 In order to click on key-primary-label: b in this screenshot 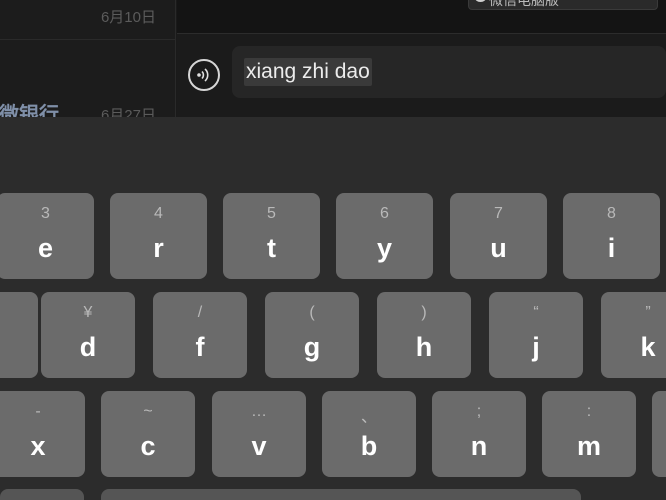, I will do `click(369, 446)`.